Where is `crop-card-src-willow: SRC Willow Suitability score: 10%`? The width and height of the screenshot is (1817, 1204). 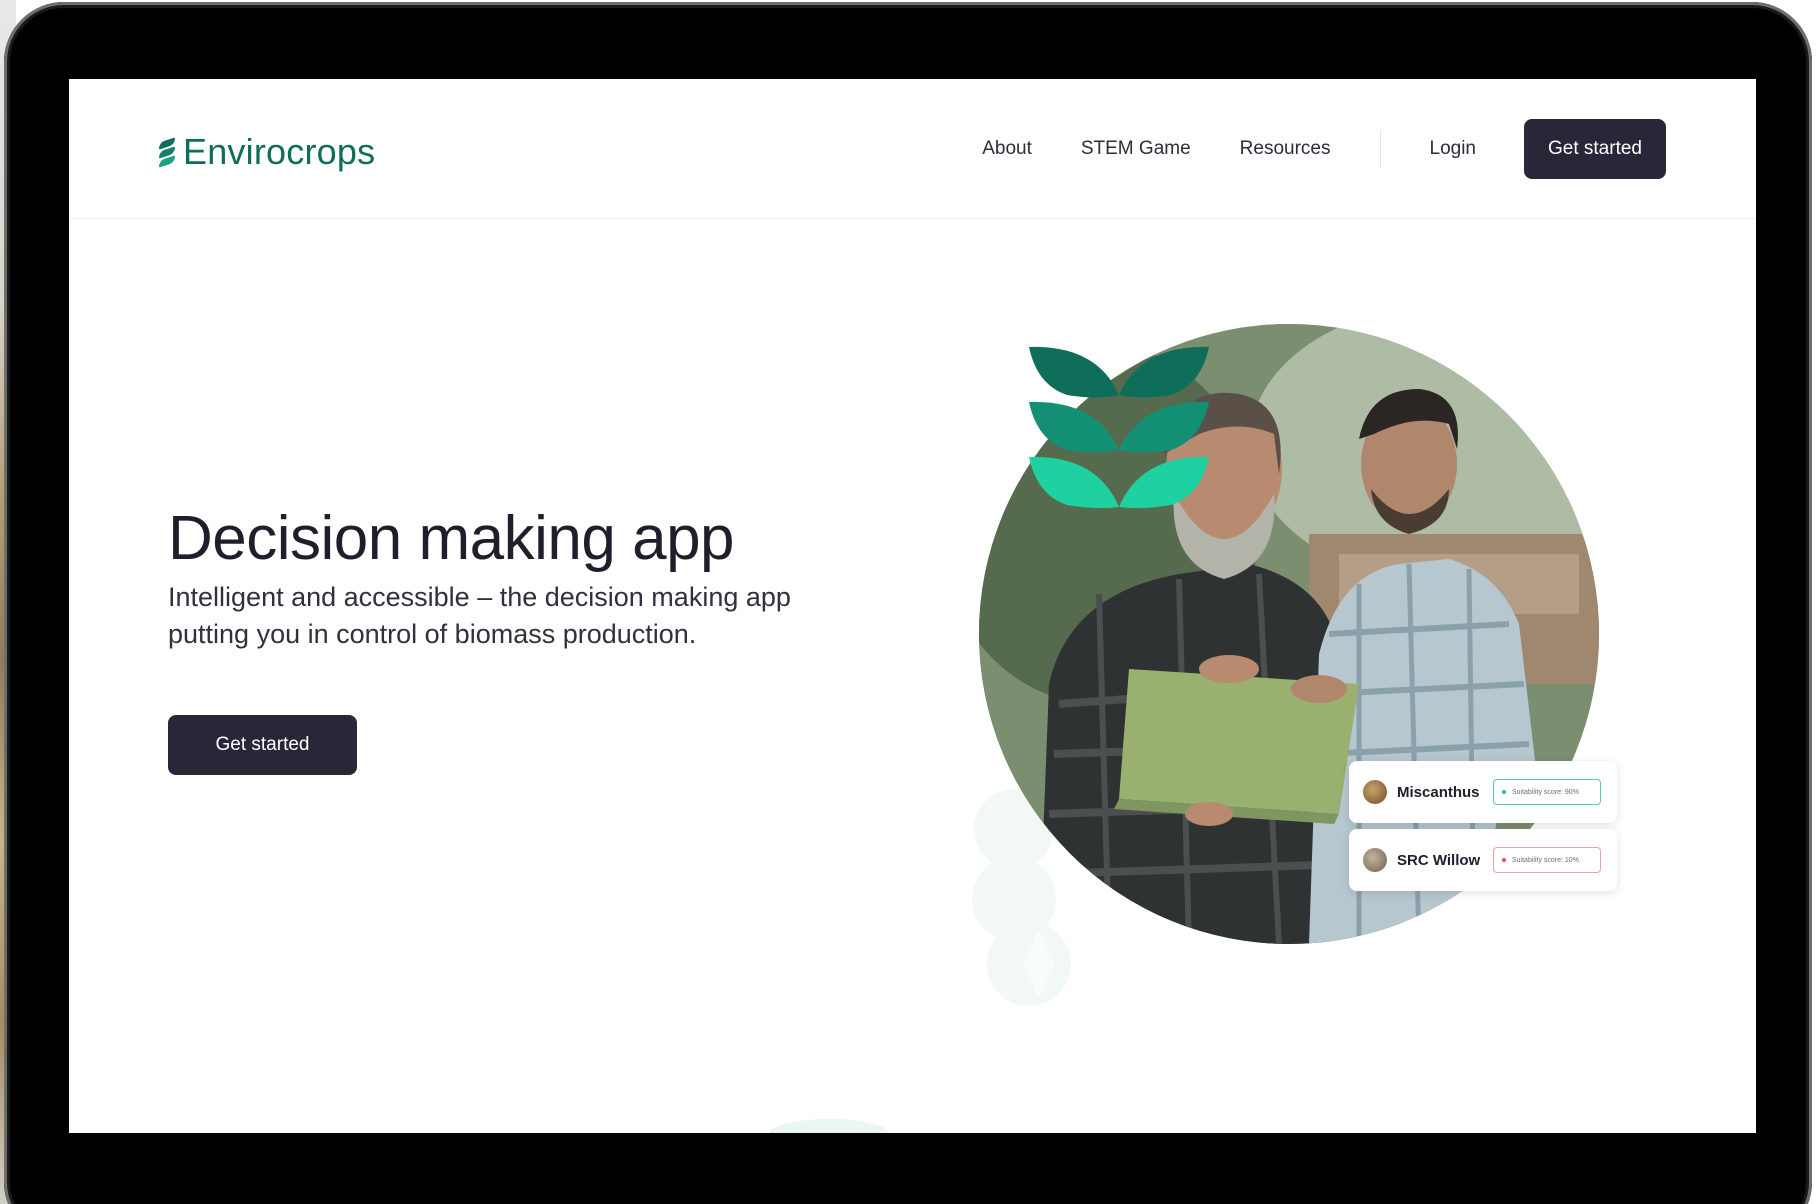
crop-card-src-willow: SRC Willow Suitability score: 10% is located at coordinates (1483, 860).